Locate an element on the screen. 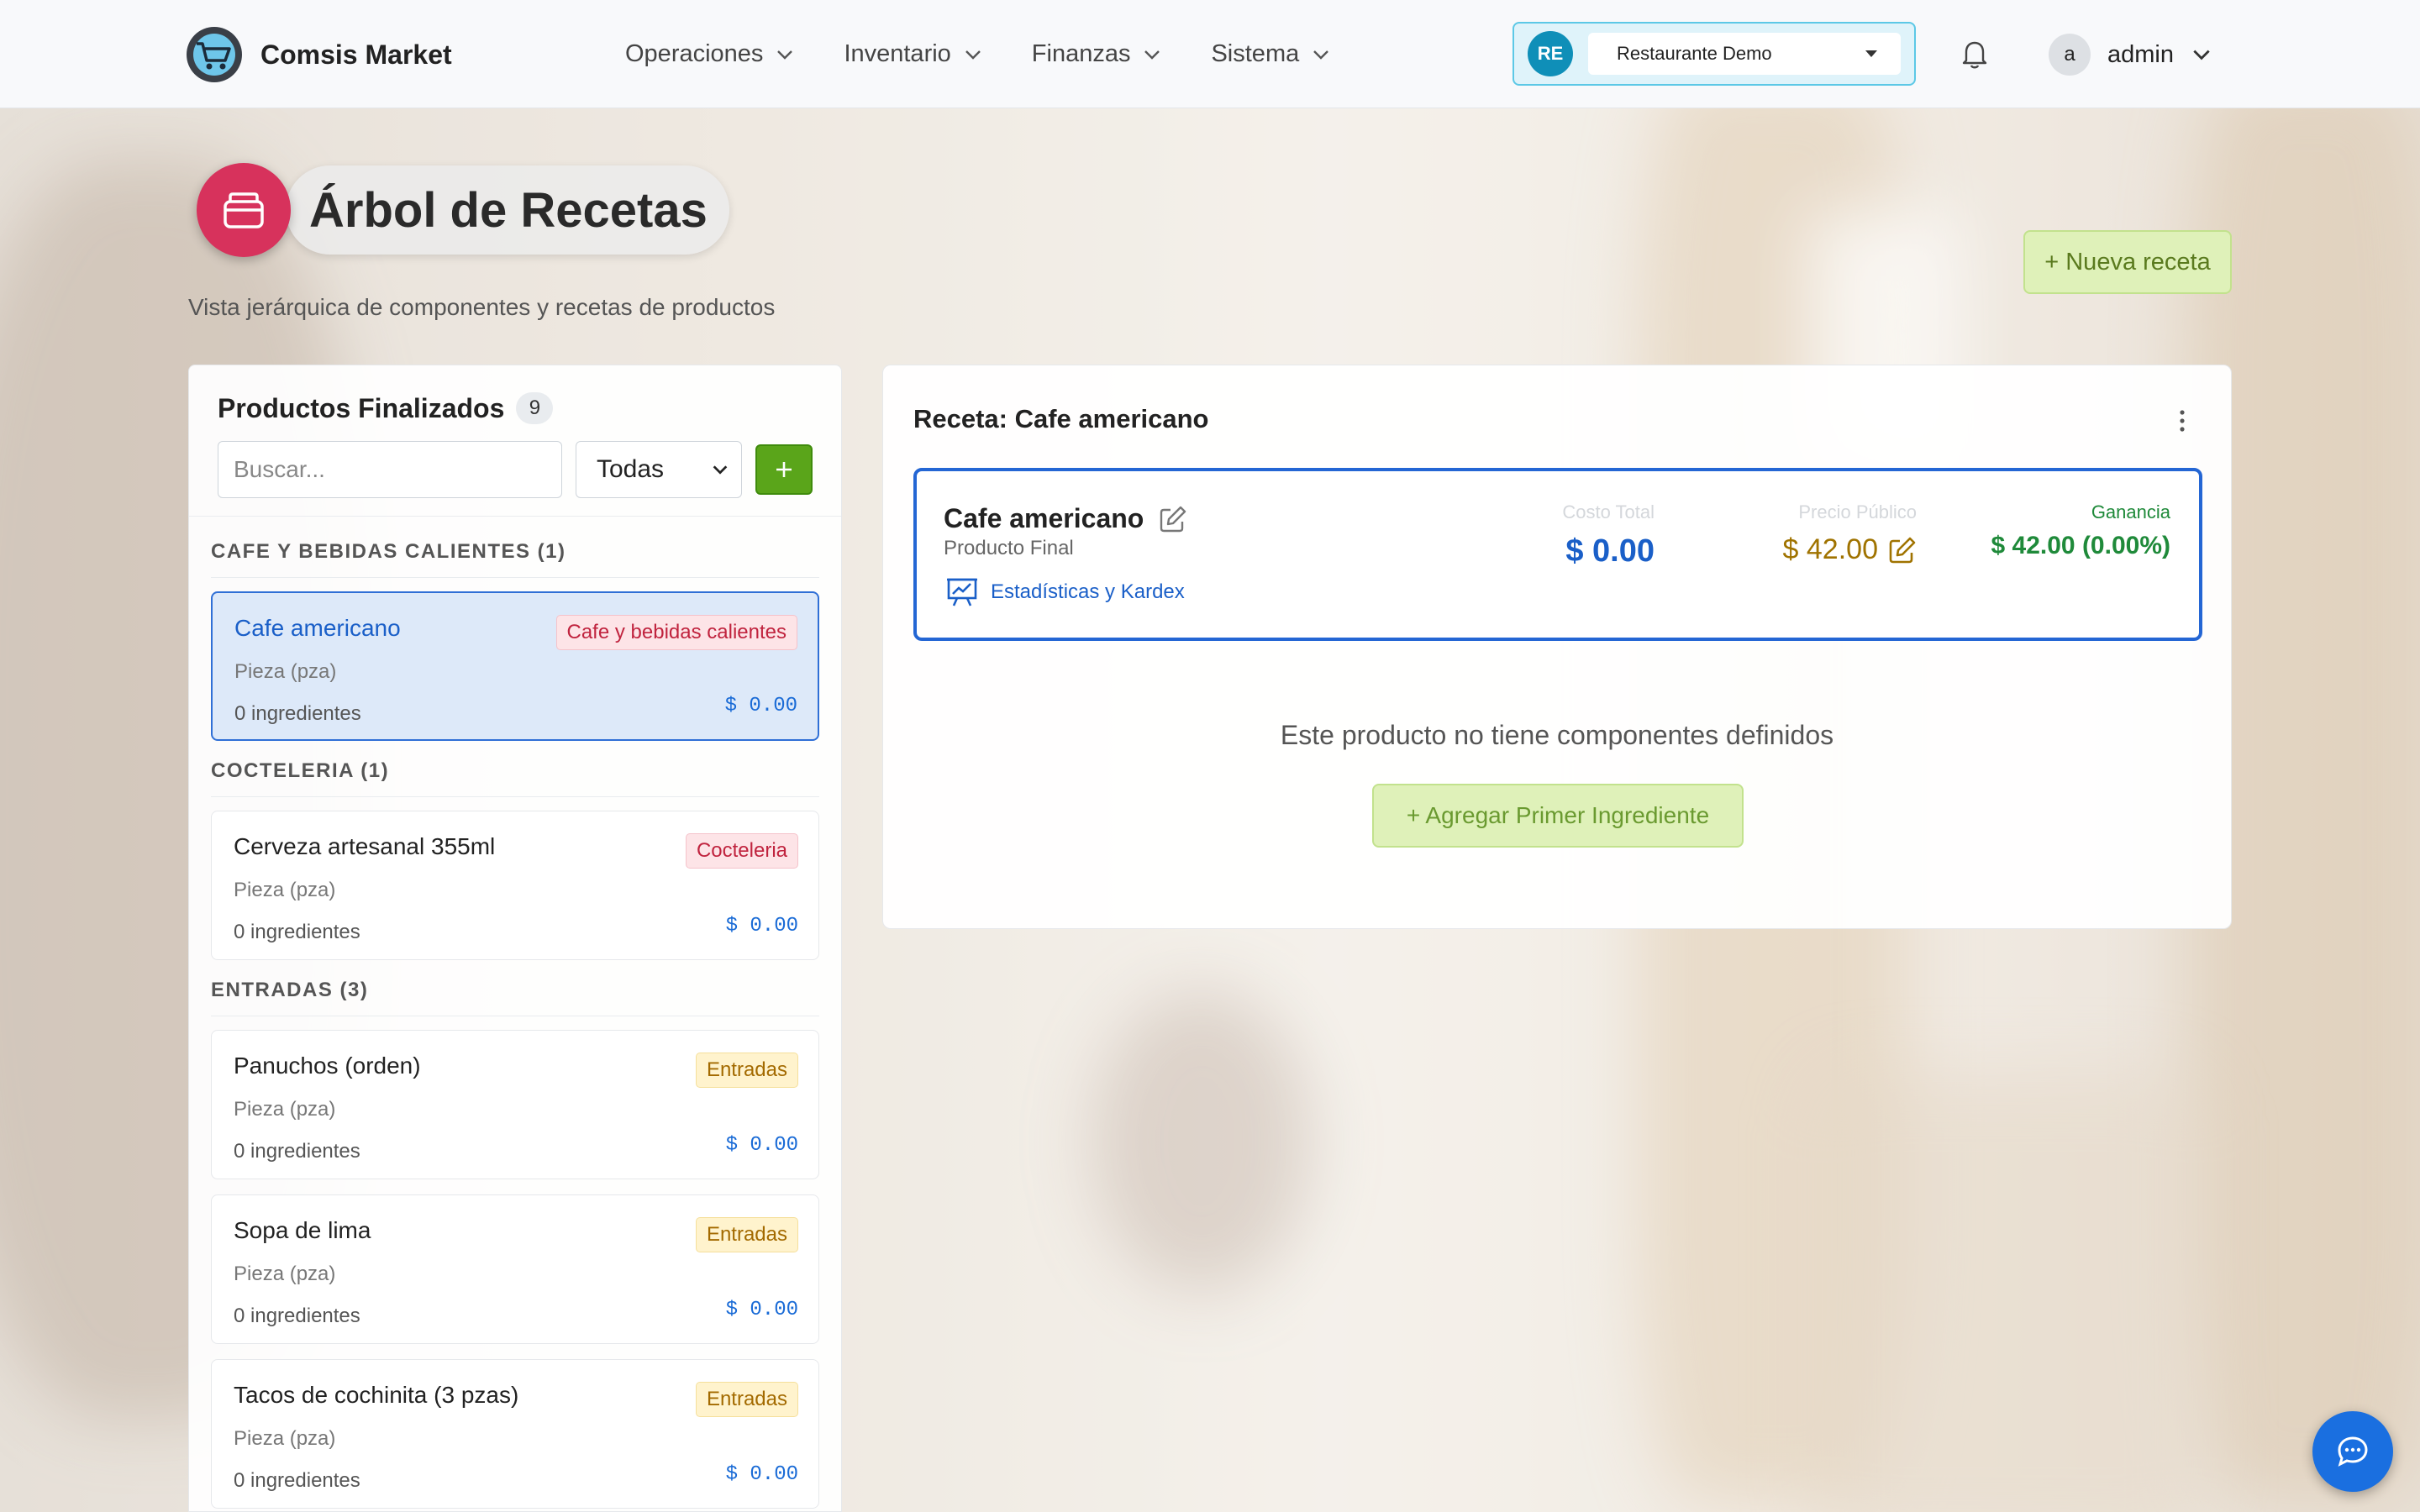  chart-presentation-icon is located at coordinates (962, 592).